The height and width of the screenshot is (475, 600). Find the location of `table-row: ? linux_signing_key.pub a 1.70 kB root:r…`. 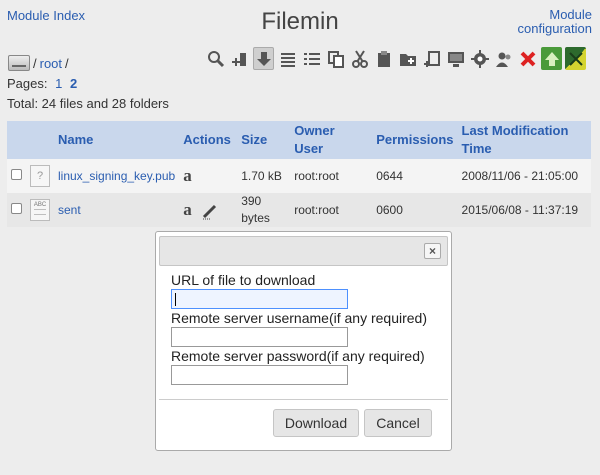

table-row: ? linux_signing_key.pub a 1.70 kB root:r… is located at coordinates (299, 176).